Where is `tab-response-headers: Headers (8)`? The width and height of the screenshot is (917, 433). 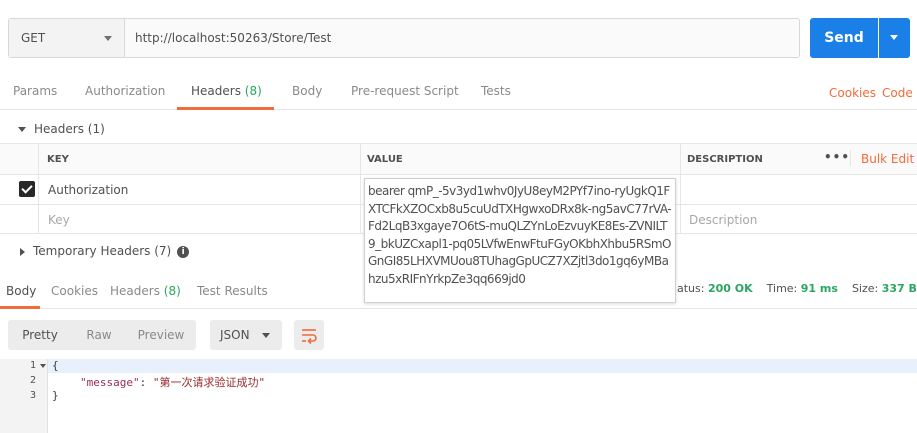
tab-response-headers: Headers (8) is located at coordinates (145, 291).